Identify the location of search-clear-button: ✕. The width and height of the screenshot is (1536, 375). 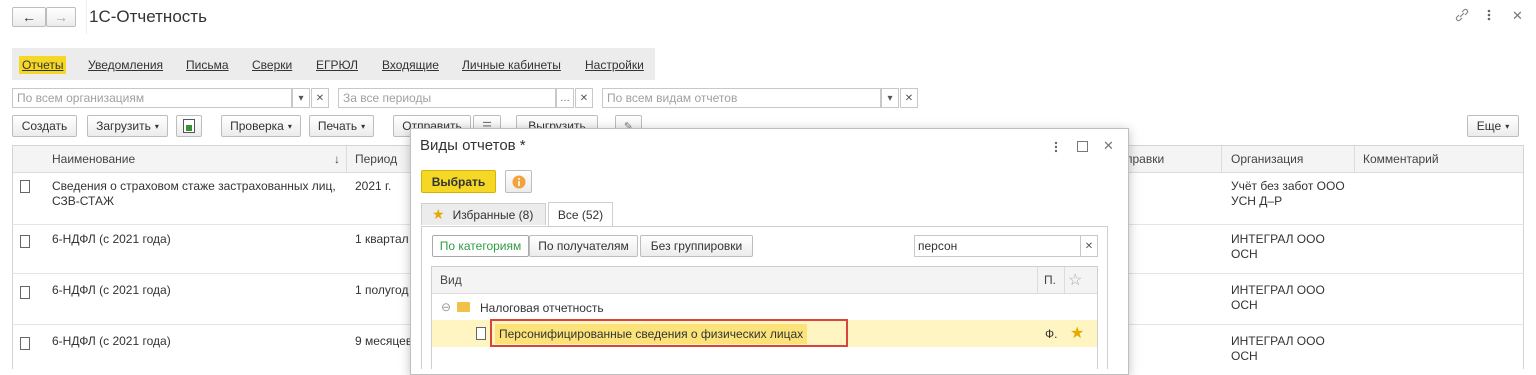
(1089, 246).